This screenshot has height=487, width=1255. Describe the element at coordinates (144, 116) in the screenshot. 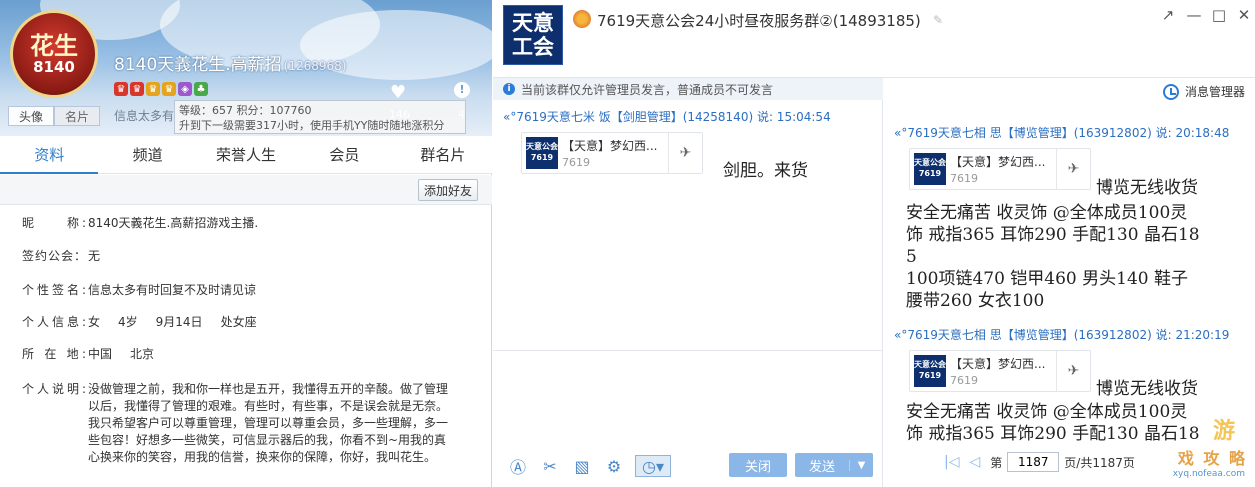

I see `signature-preview: 信息太多有` at that location.